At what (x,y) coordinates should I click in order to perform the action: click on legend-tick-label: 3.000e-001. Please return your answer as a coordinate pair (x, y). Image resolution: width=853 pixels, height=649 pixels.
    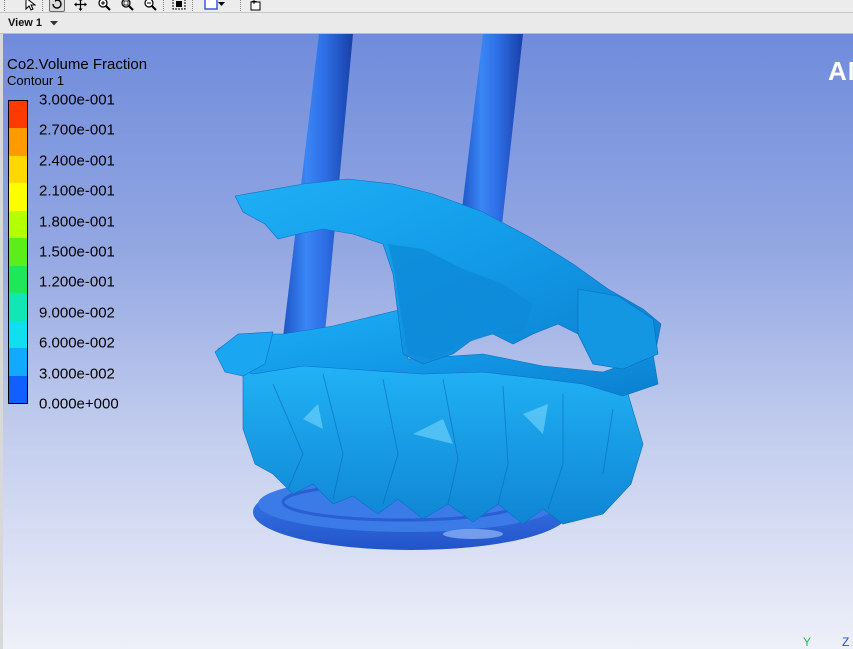
    Looking at the image, I should click on (77, 100).